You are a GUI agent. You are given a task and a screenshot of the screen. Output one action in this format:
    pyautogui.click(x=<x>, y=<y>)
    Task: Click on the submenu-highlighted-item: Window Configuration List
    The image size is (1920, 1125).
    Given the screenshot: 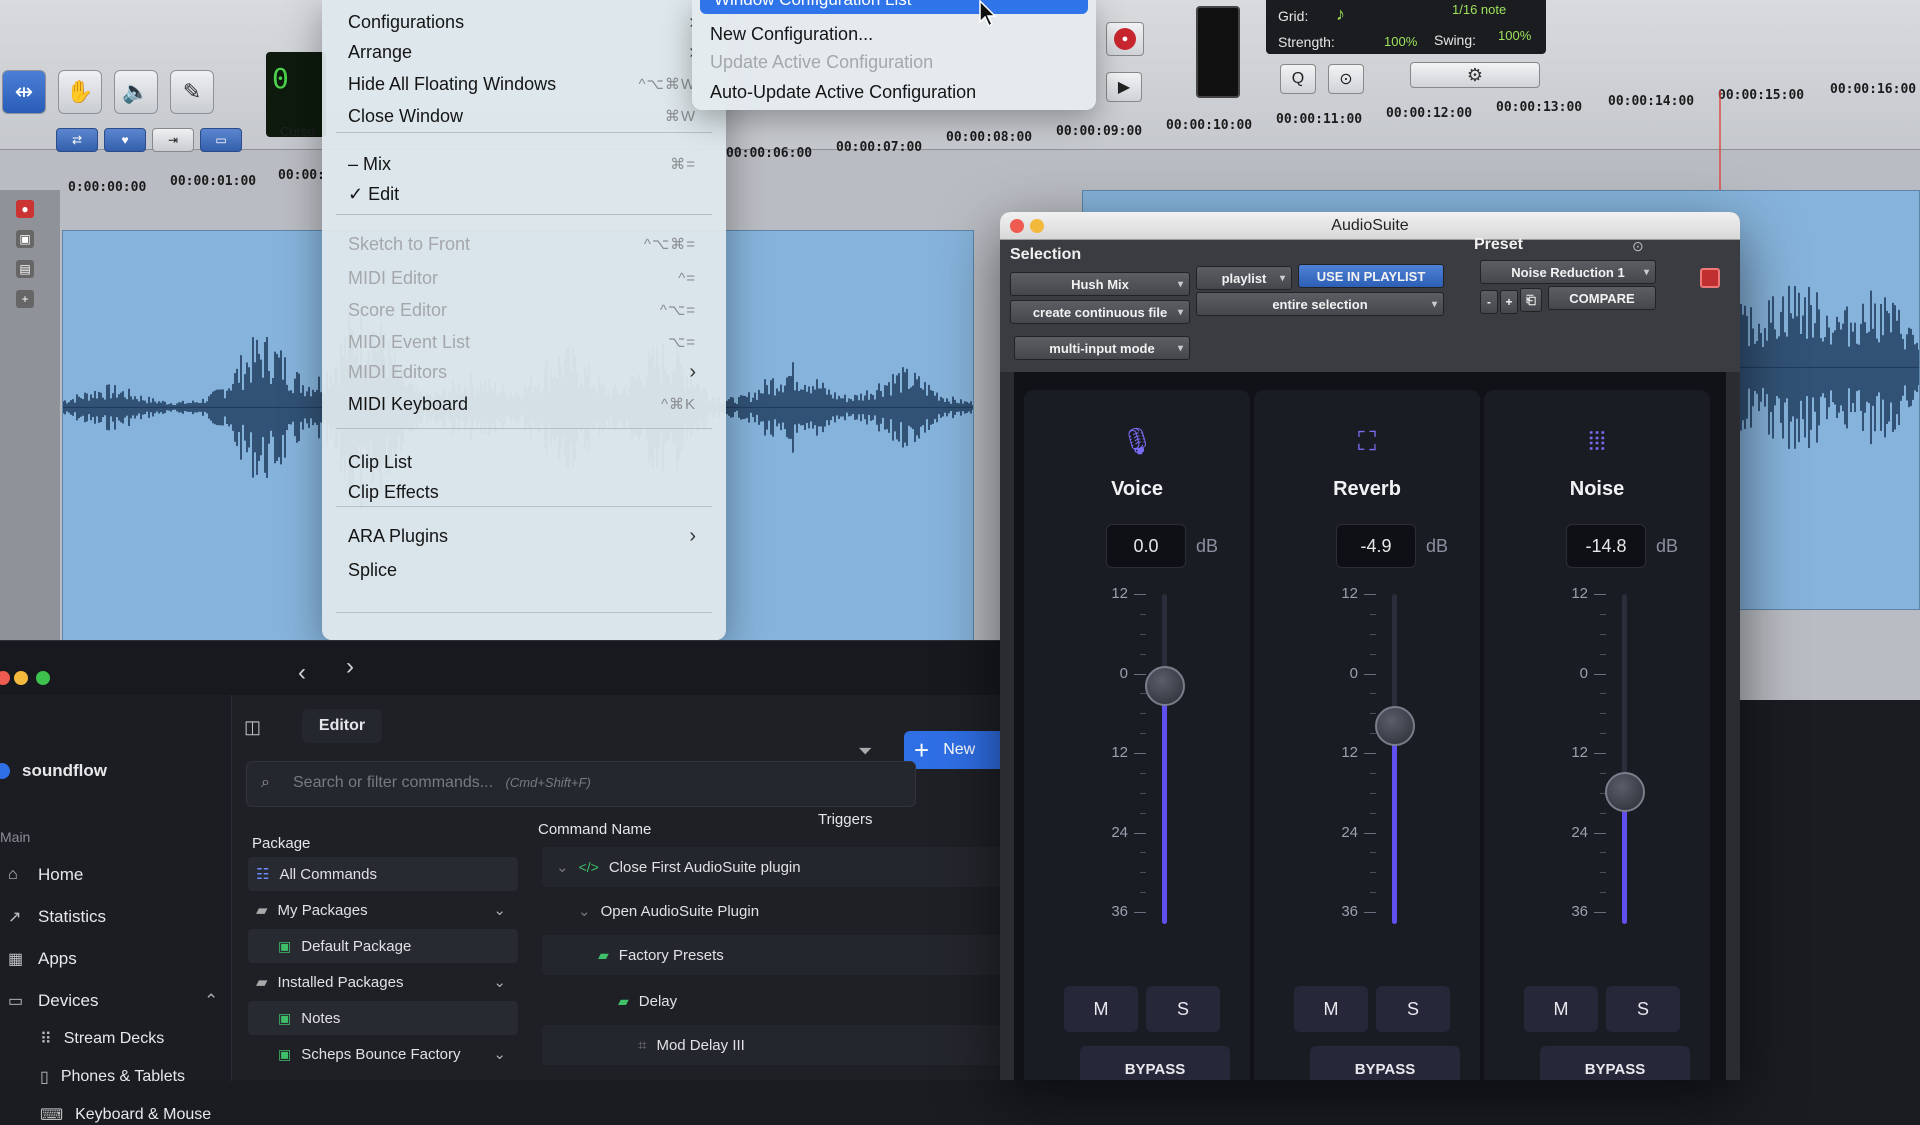 What is the action you would take?
    pyautogui.click(x=894, y=7)
    